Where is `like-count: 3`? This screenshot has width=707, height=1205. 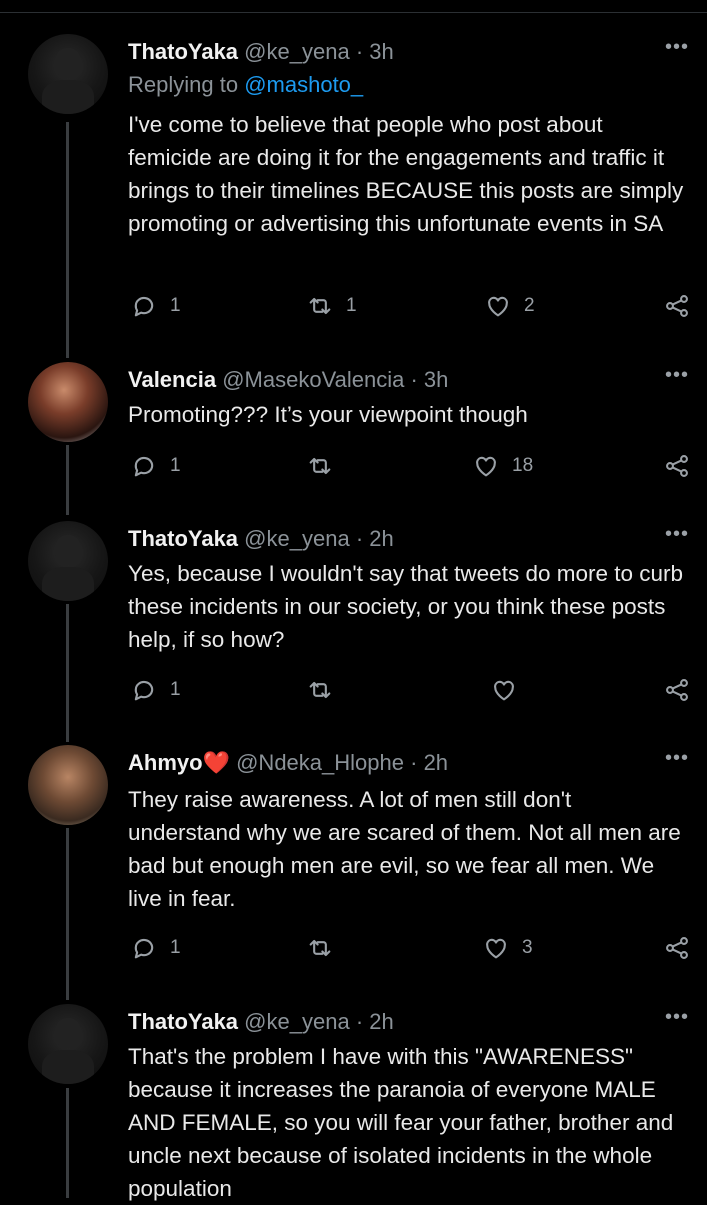 like-count: 3 is located at coordinates (527, 947).